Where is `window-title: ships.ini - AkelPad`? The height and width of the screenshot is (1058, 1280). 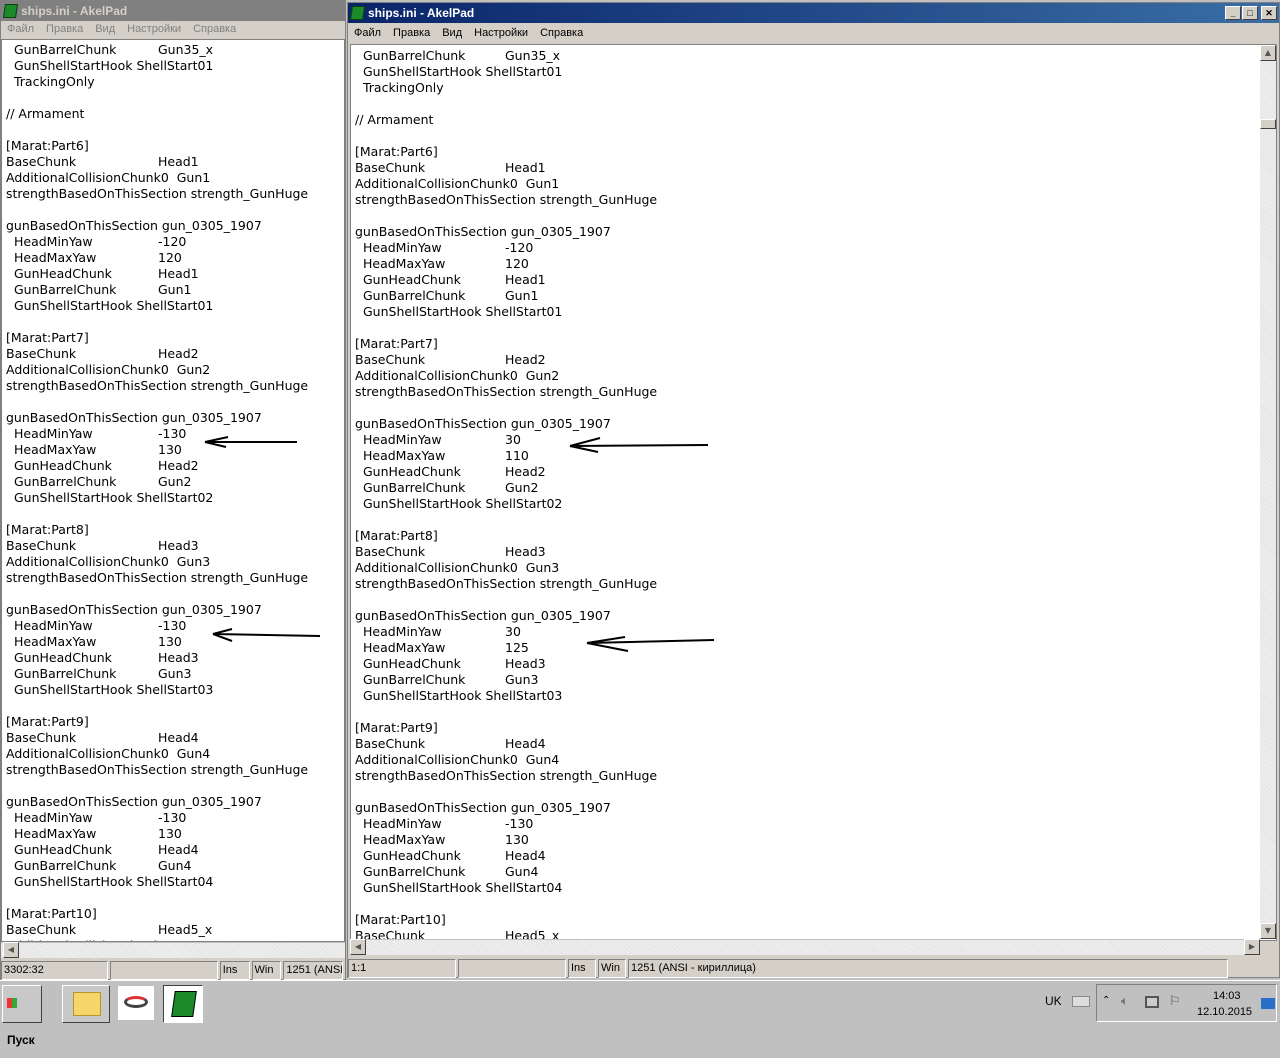
window-title: ships.ini - AkelPad is located at coordinates (74, 11).